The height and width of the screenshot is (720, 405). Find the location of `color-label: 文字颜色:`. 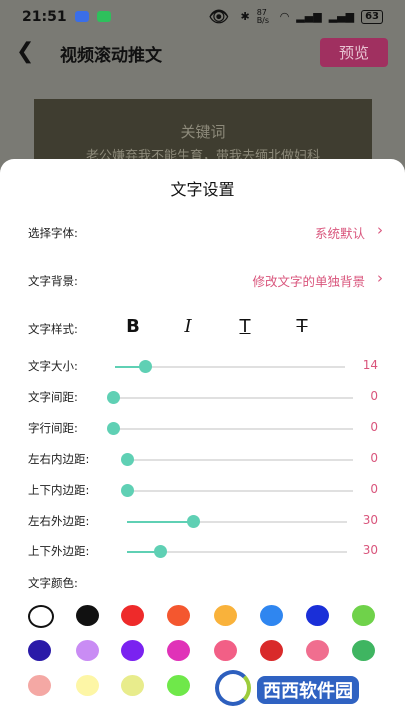

color-label: 文字颜色: is located at coordinates (53, 583).